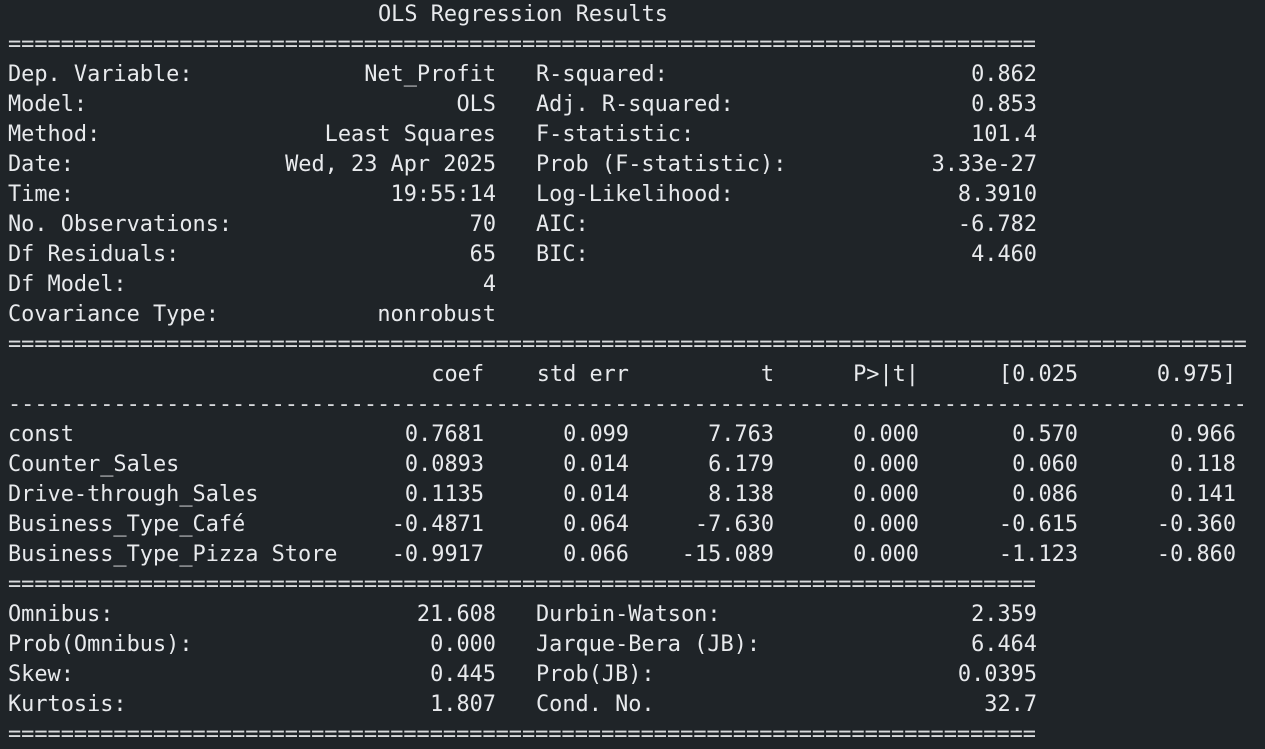 This screenshot has height=749, width=1265. What do you see at coordinates (1004, 254) in the screenshot?
I see `summary-right-value: 4.460` at bounding box center [1004, 254].